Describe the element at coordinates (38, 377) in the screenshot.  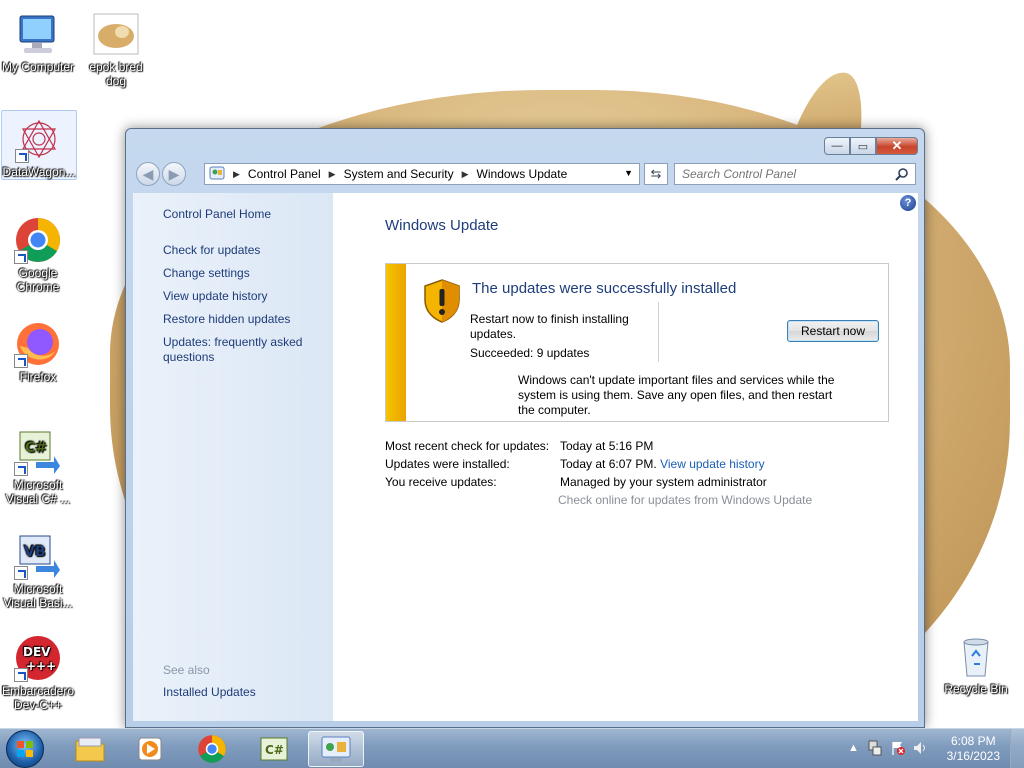
I see `desktop-icon-label: Firefox` at that location.